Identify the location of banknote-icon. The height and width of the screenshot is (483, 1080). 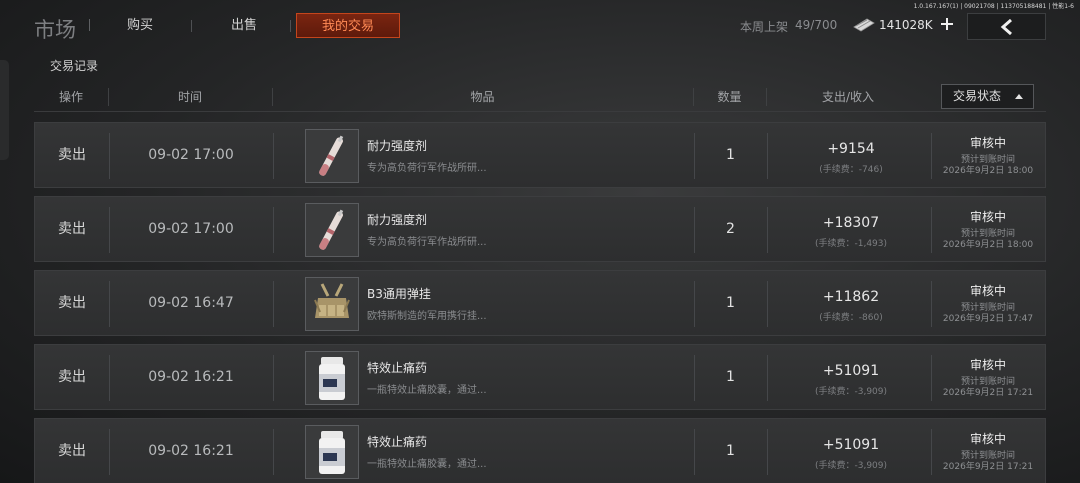
(864, 25).